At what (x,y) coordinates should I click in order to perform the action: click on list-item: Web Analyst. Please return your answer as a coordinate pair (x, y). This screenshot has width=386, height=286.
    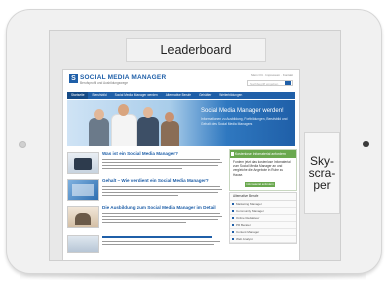
    Looking at the image, I should click on (263, 239).